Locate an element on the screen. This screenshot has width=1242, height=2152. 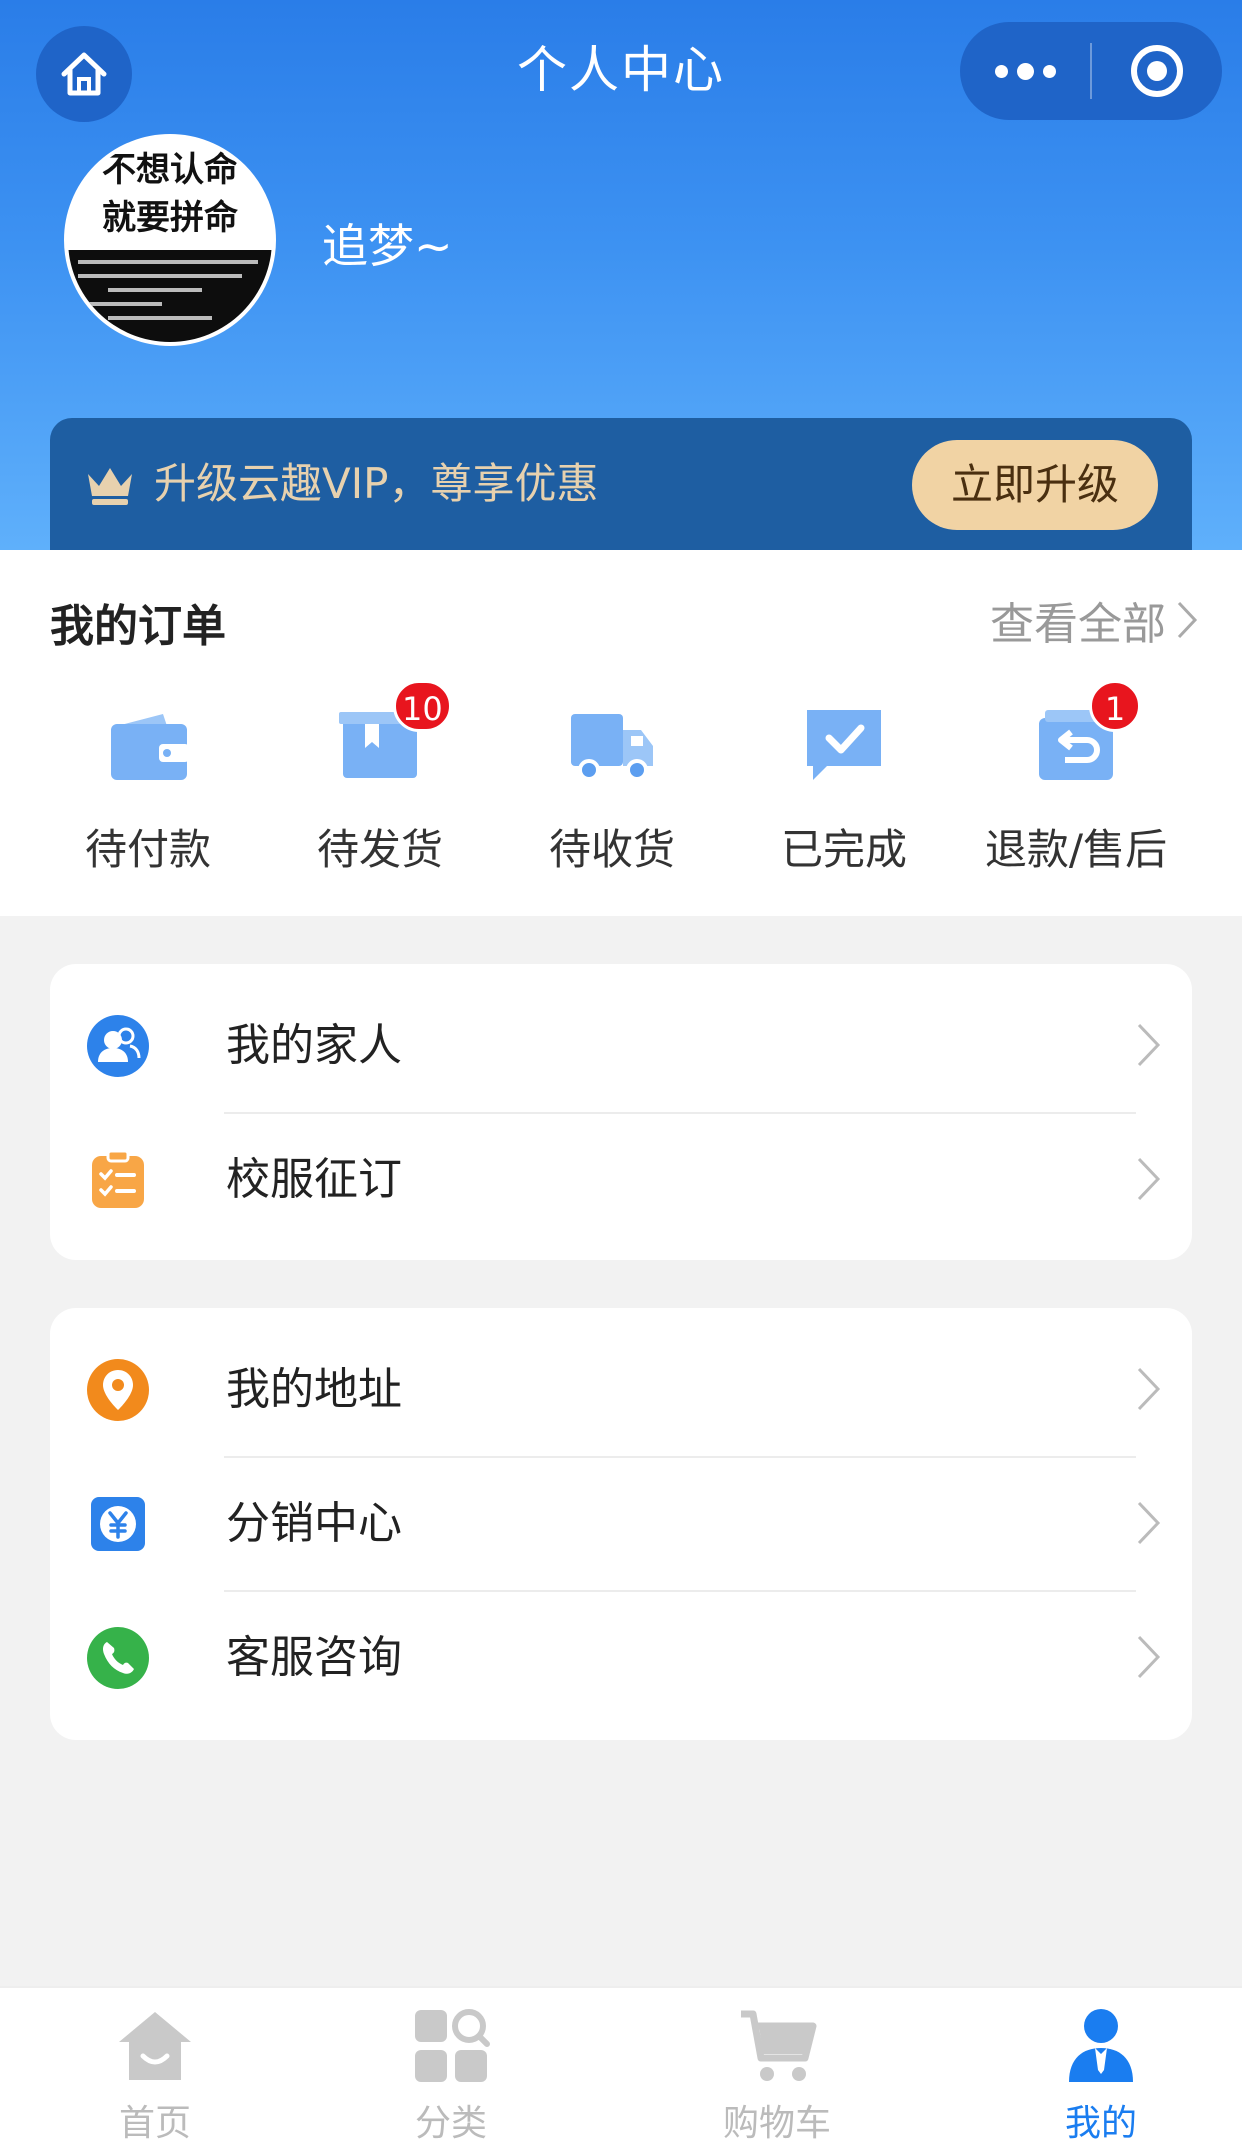
tab-cart: 购物车 is located at coordinates (777, 2070).